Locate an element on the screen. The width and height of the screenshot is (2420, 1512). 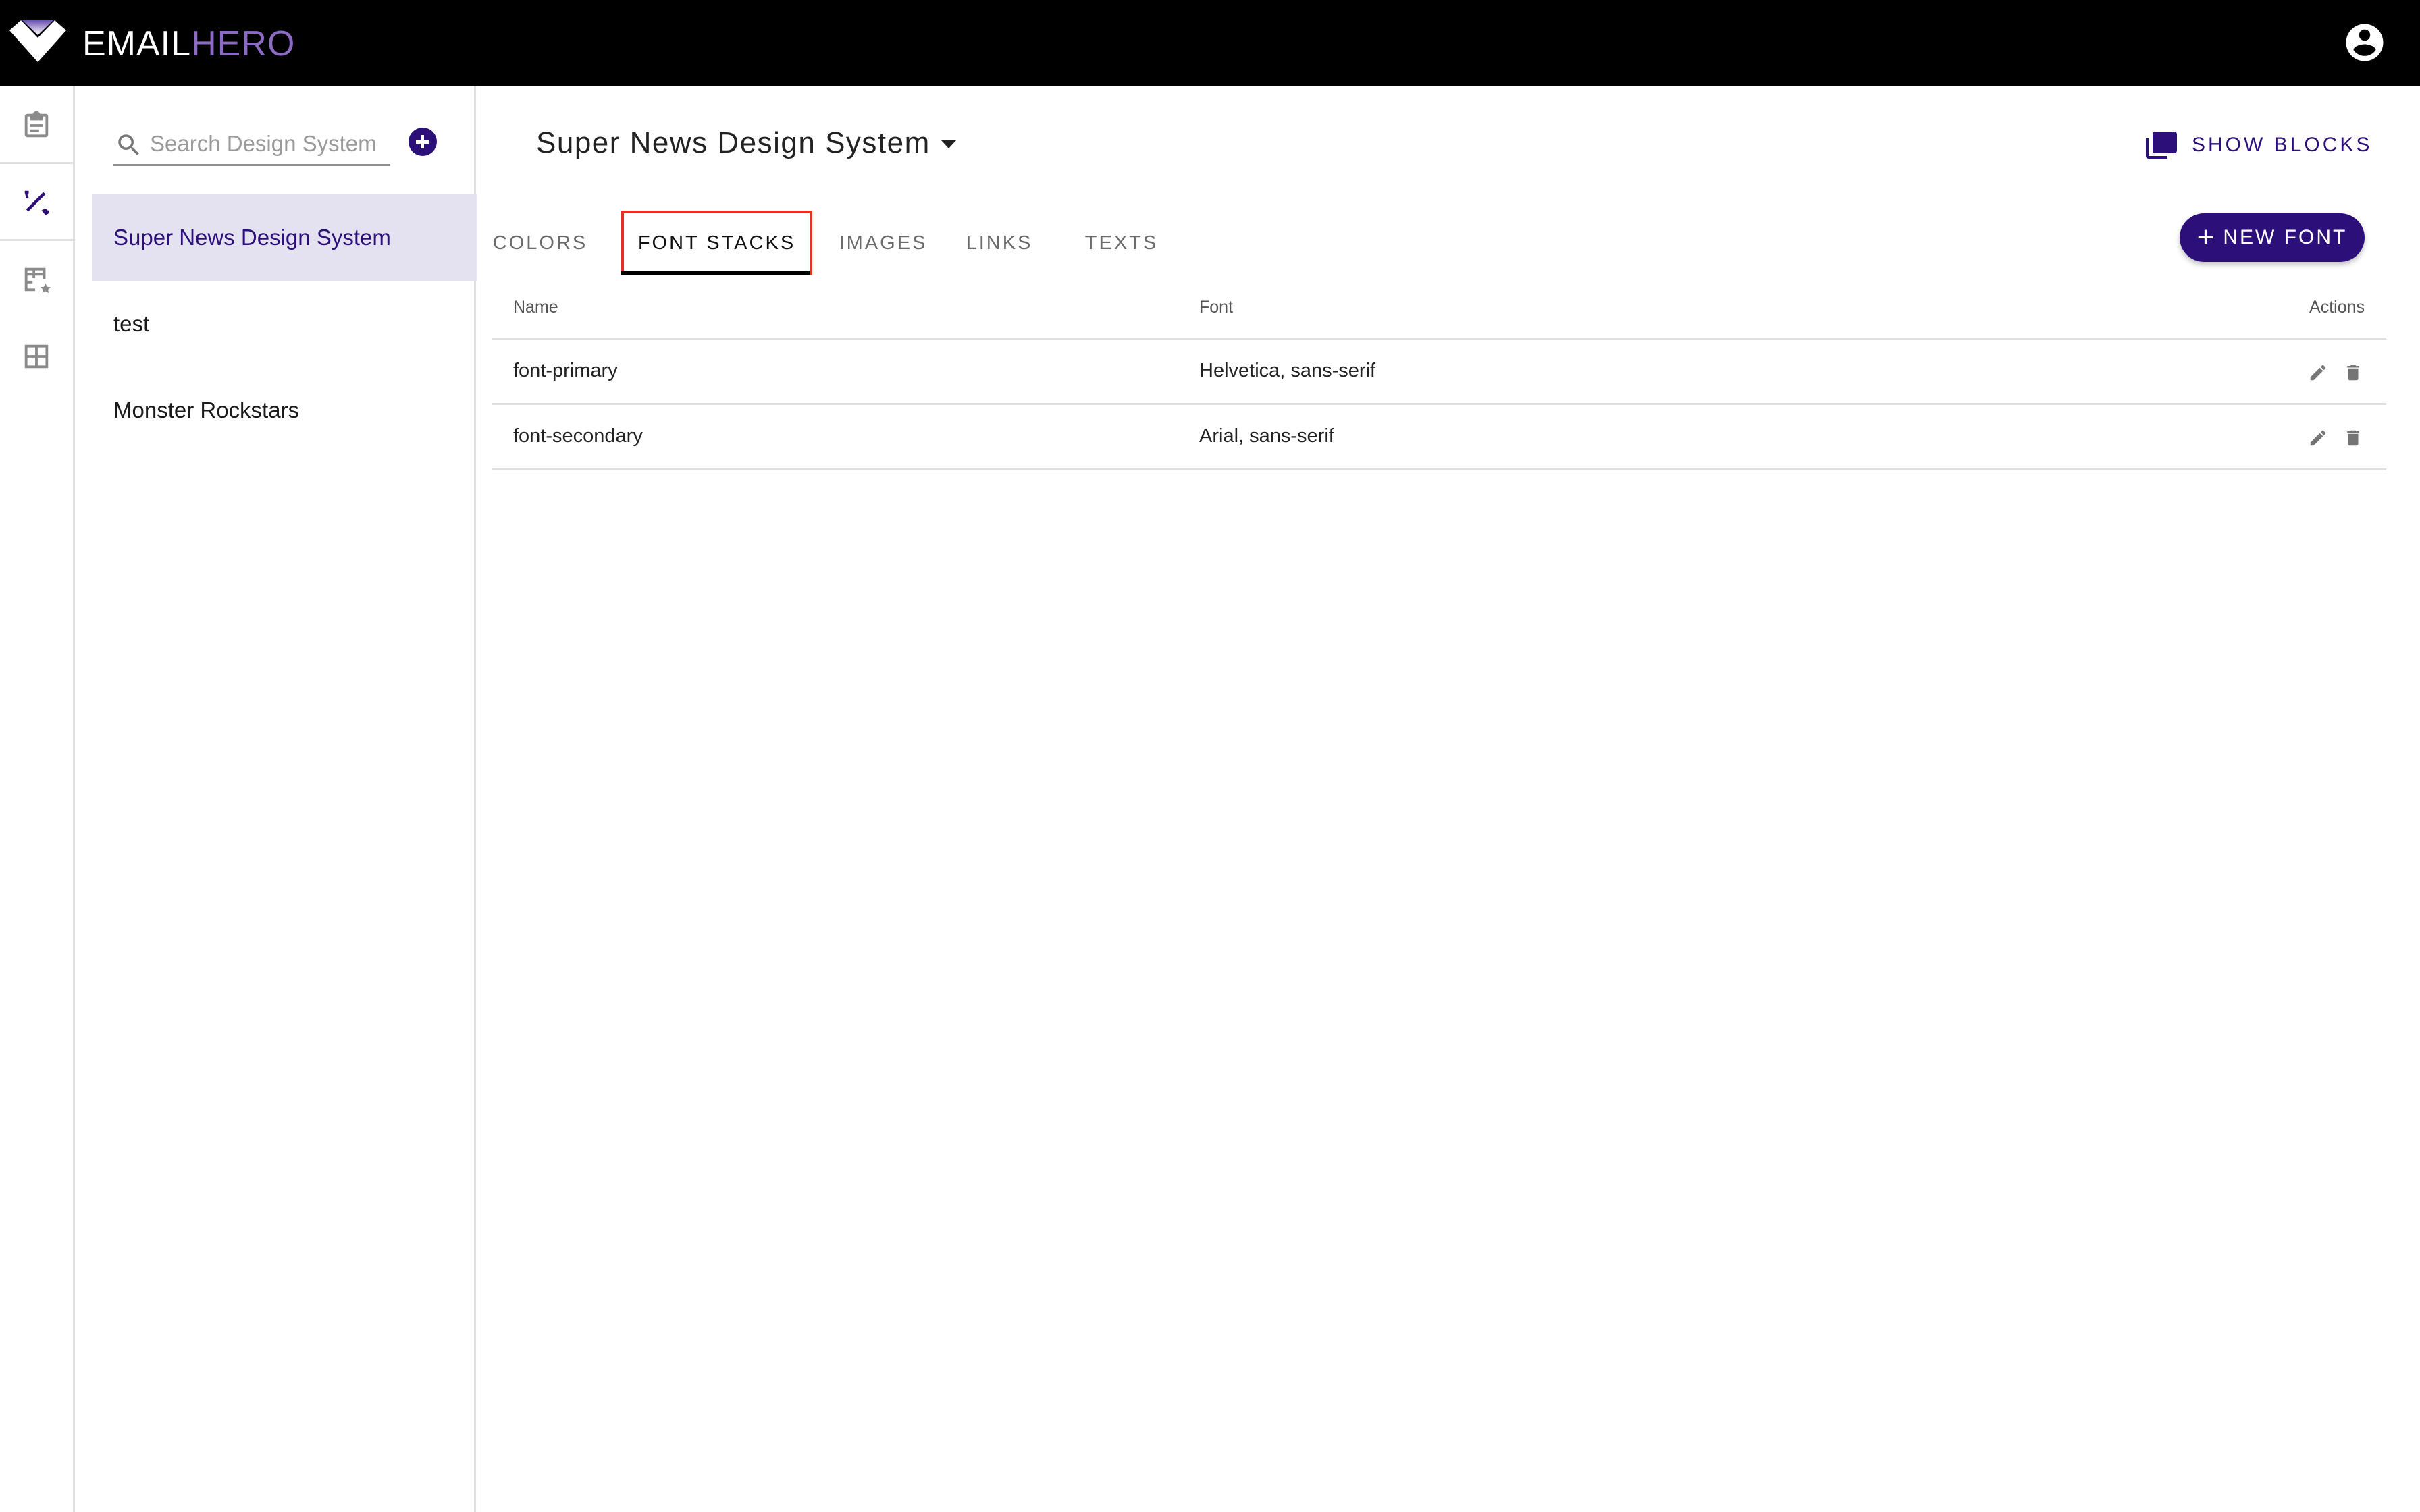
search-icon is located at coordinates (128, 144).